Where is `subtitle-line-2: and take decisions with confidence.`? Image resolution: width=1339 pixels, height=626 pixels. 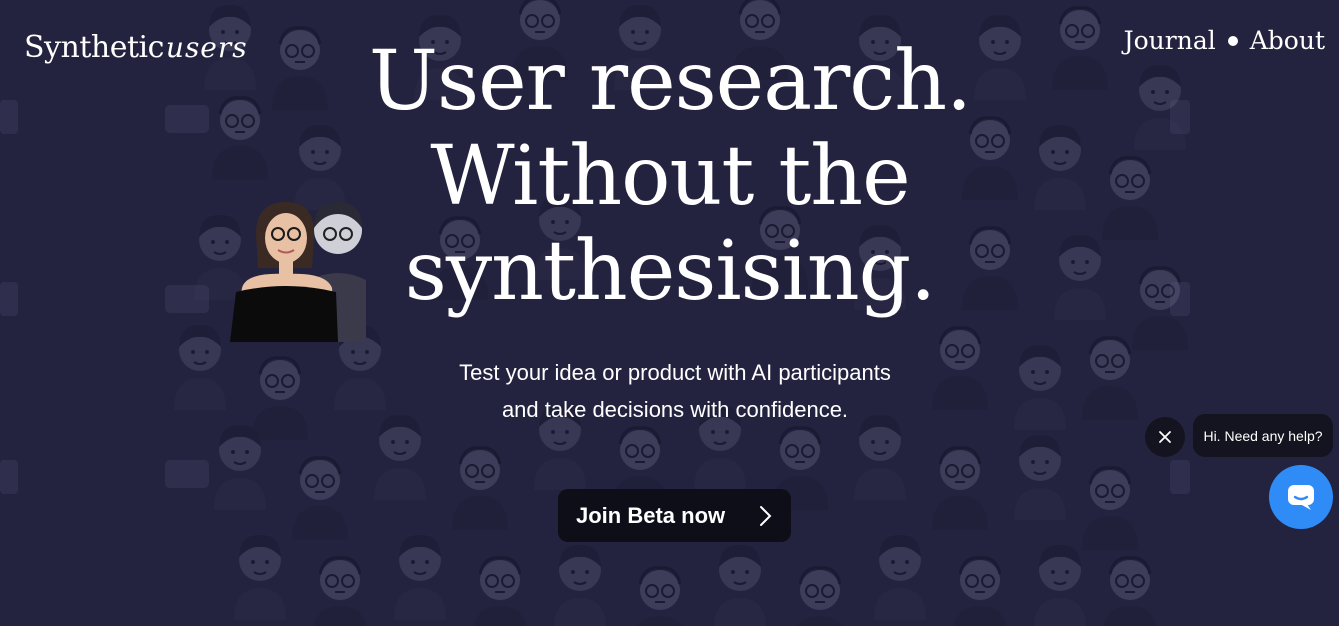 subtitle-line-2: and take decisions with confidence. is located at coordinates (675, 409).